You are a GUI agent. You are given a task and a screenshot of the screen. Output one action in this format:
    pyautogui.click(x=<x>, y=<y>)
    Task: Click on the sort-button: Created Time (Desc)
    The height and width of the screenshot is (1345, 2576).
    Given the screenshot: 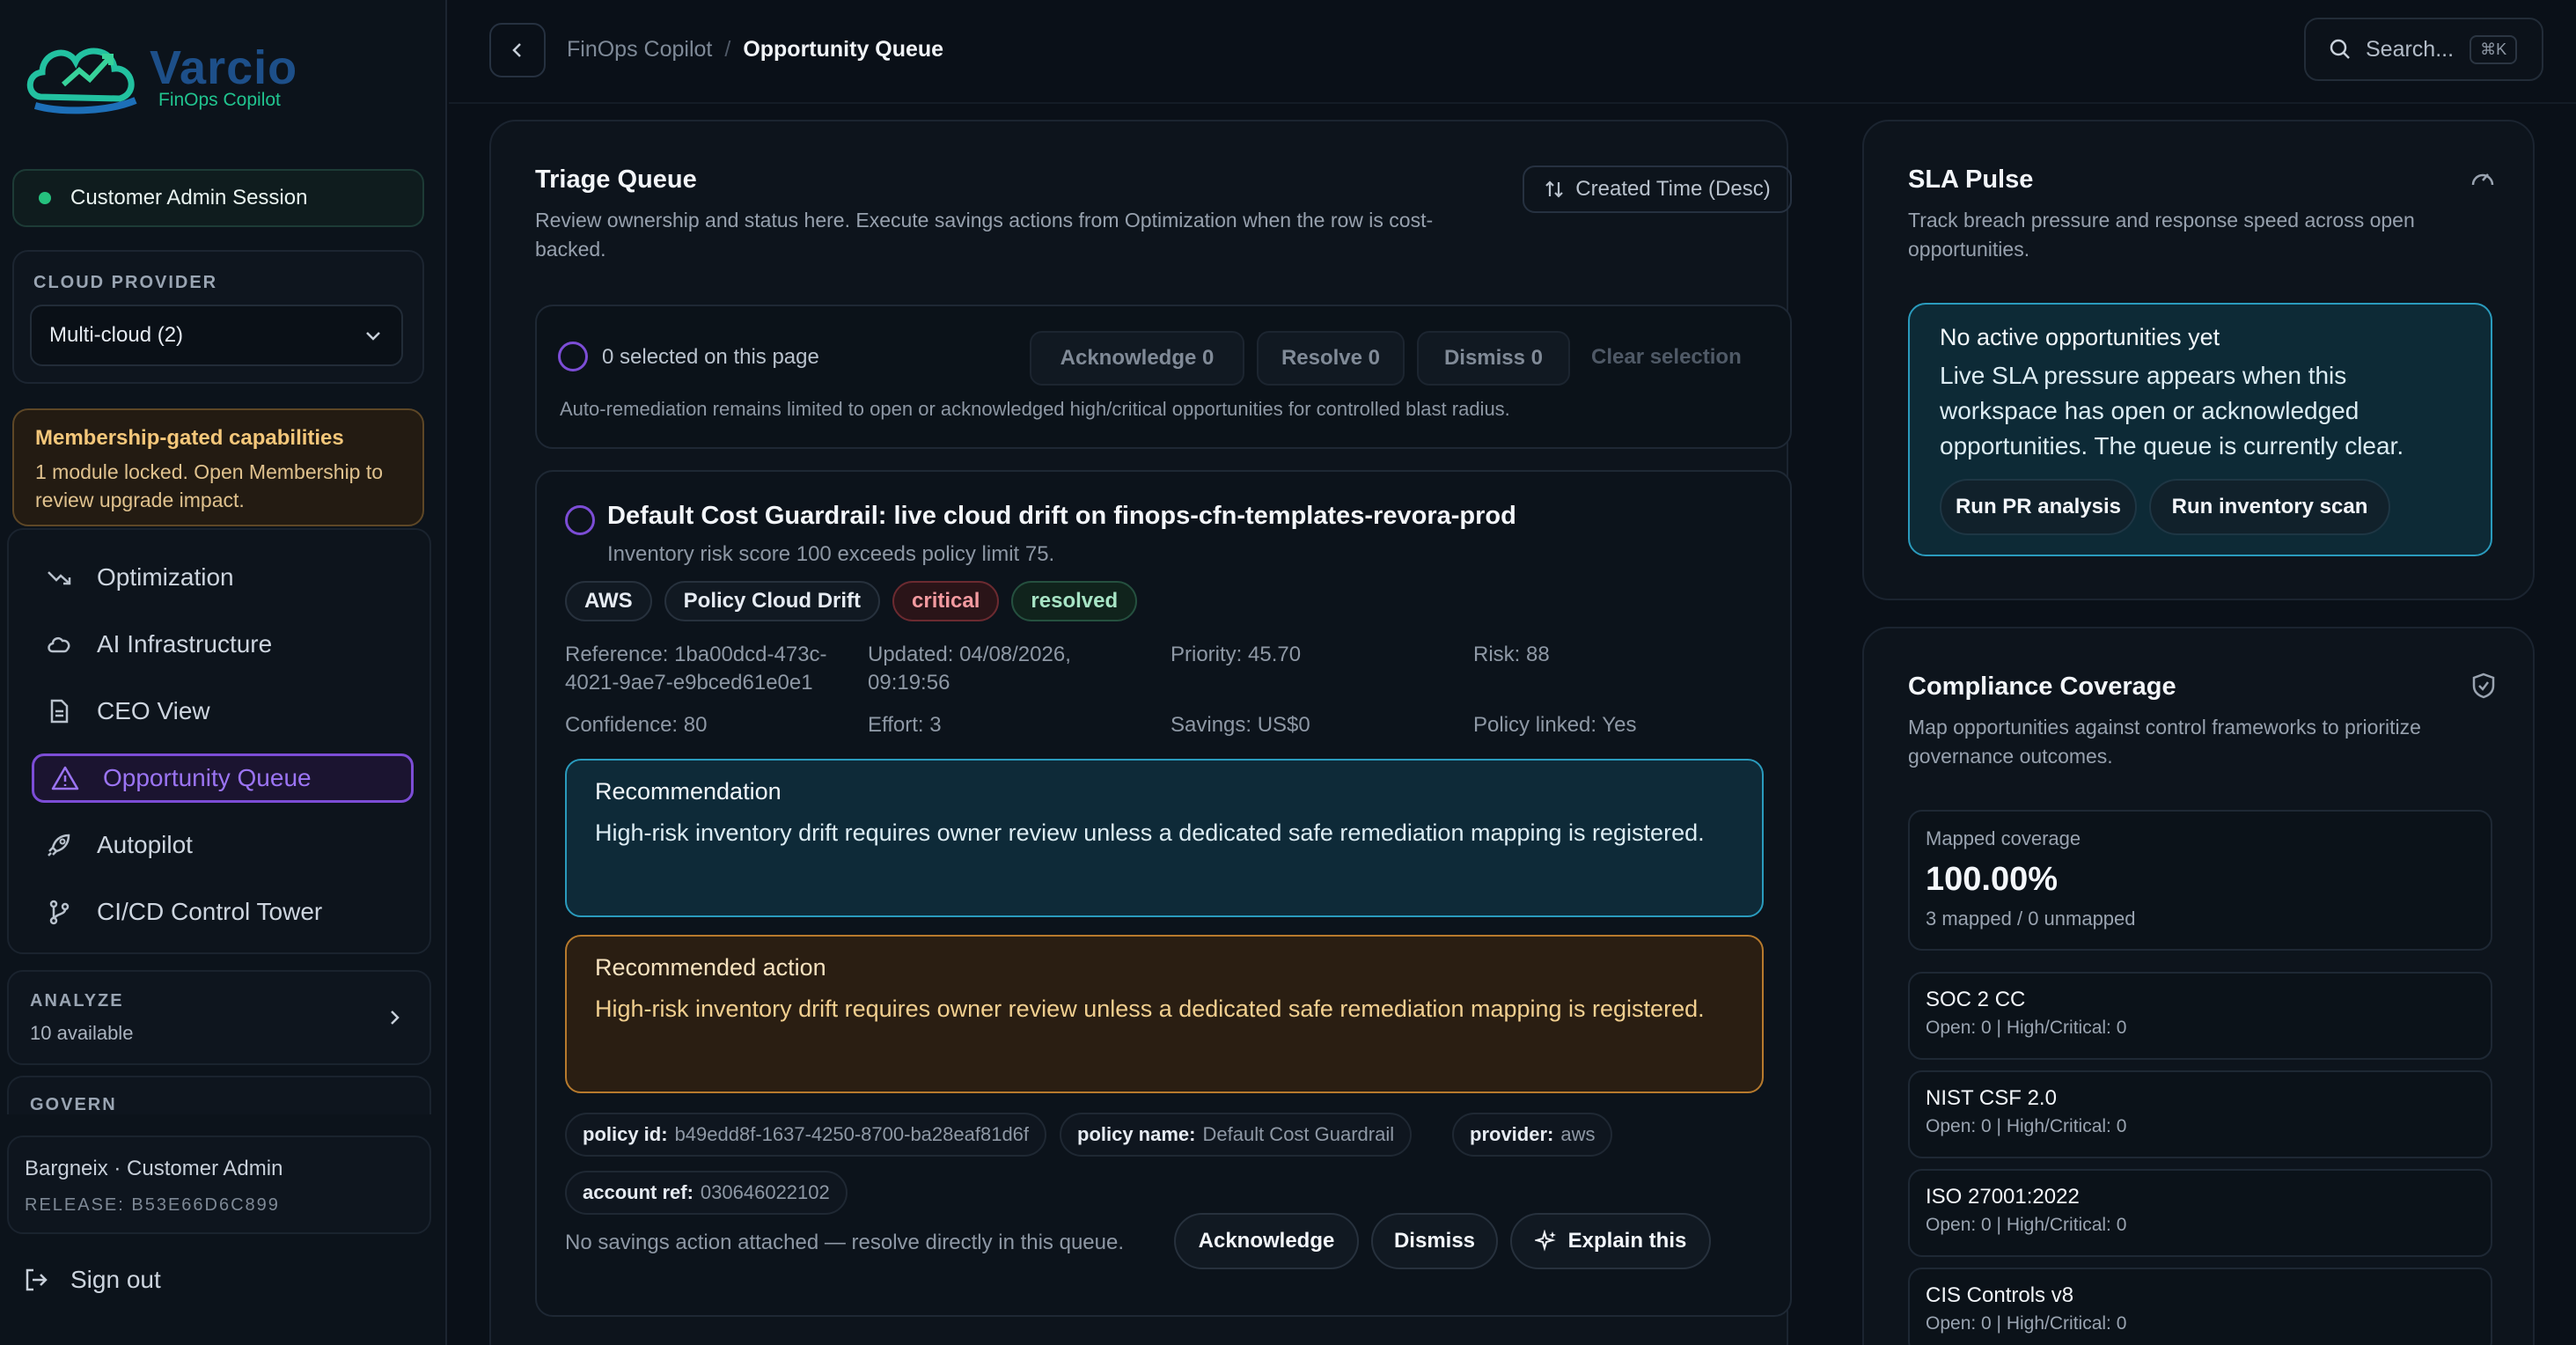 What is the action you would take?
    pyautogui.click(x=1657, y=189)
    